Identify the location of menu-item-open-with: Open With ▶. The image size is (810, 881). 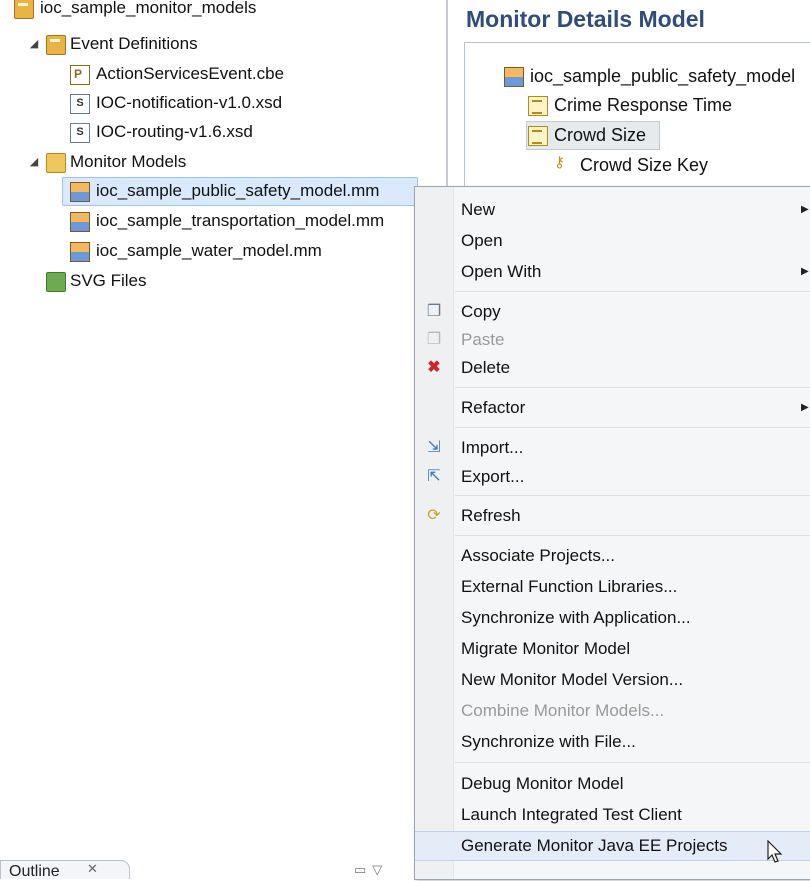
(612, 272).